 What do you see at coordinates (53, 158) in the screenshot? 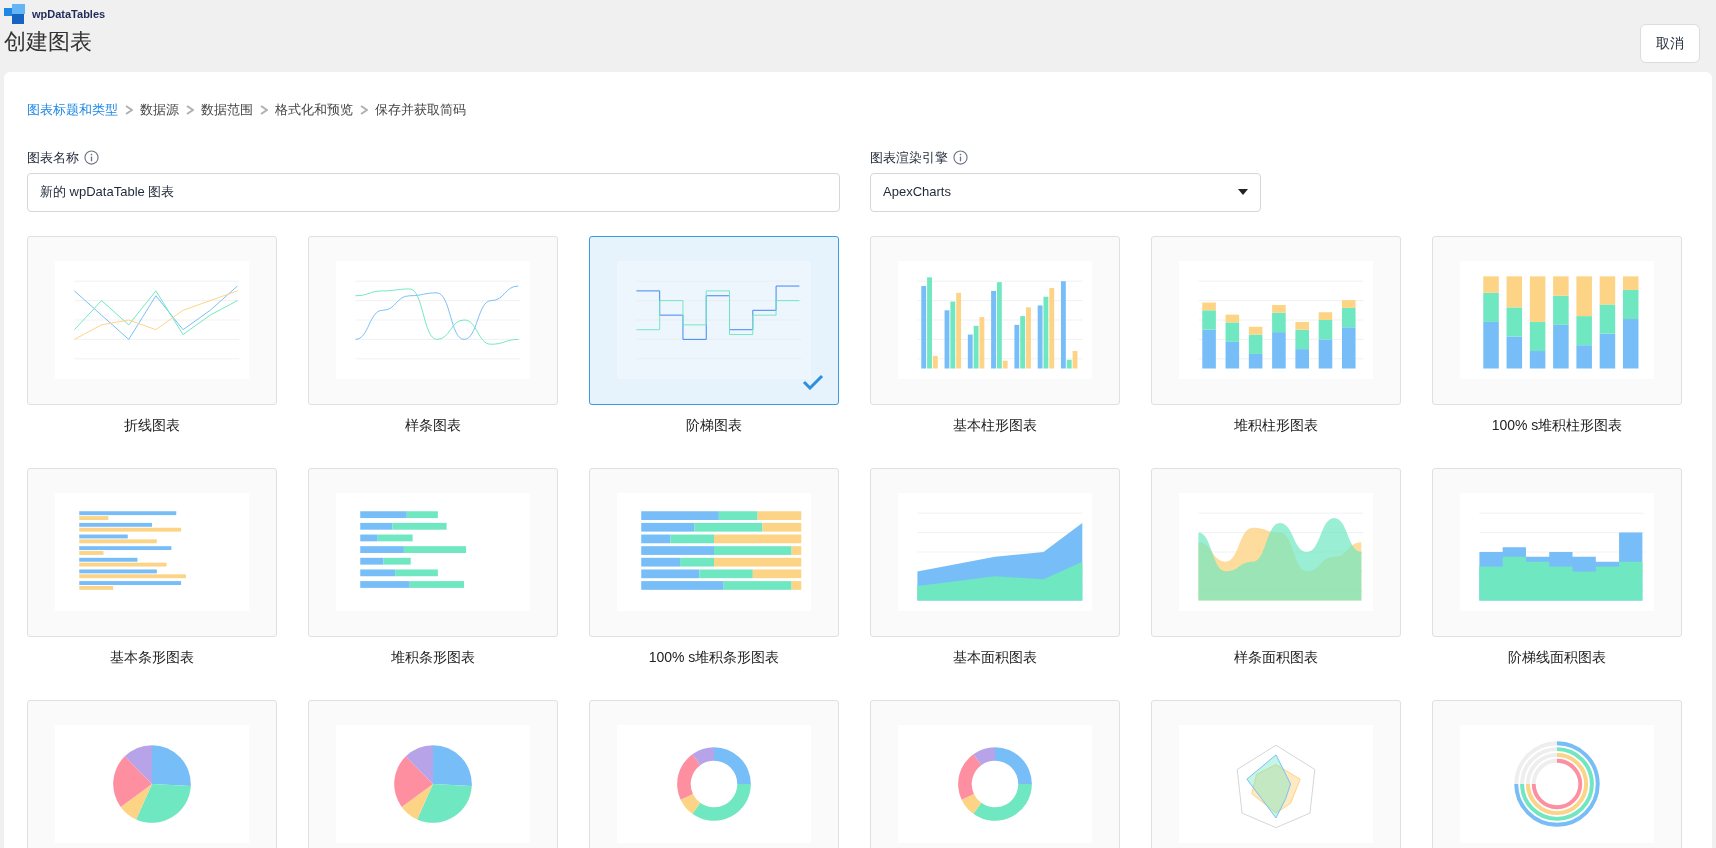
I see `field-label: 图表名称` at bounding box center [53, 158].